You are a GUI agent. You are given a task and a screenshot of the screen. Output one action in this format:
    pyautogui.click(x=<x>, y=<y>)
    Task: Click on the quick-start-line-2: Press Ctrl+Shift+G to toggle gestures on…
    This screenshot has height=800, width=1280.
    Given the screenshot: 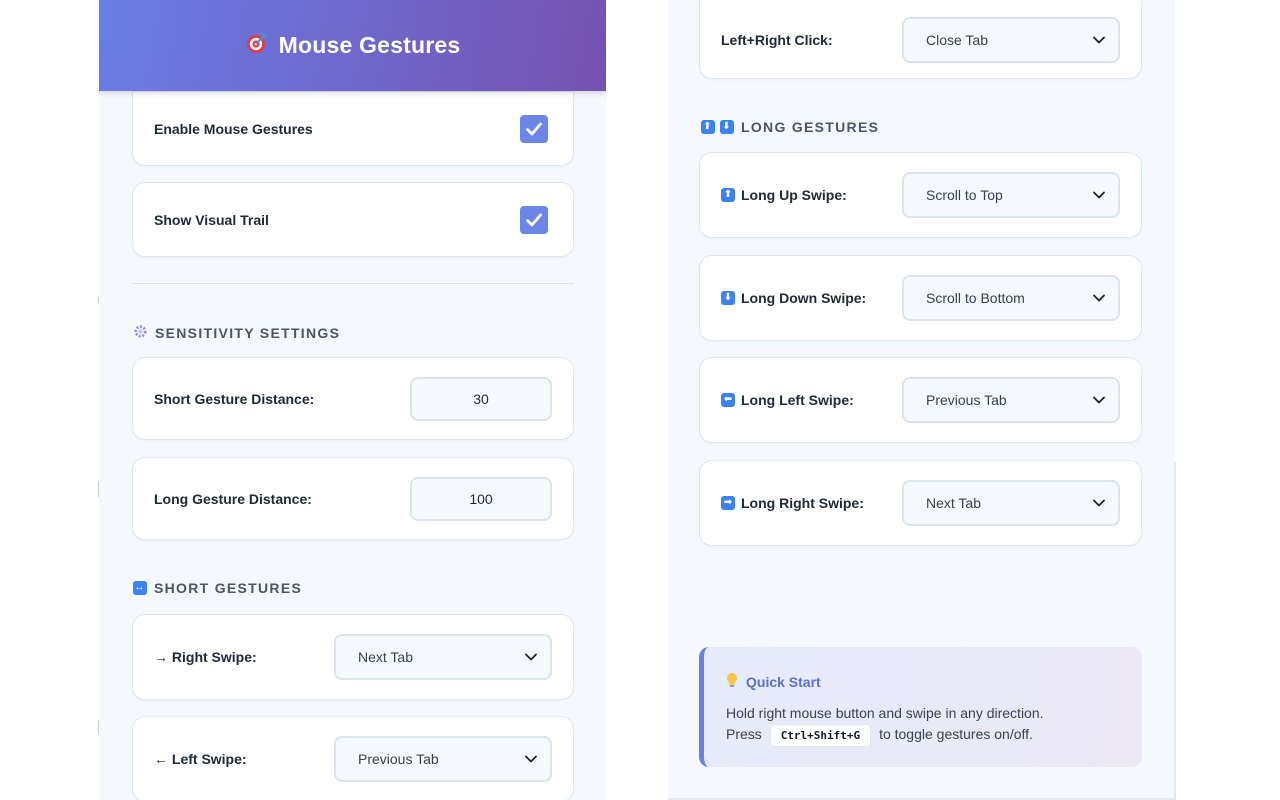 What is the action you would take?
    pyautogui.click(x=879, y=735)
    